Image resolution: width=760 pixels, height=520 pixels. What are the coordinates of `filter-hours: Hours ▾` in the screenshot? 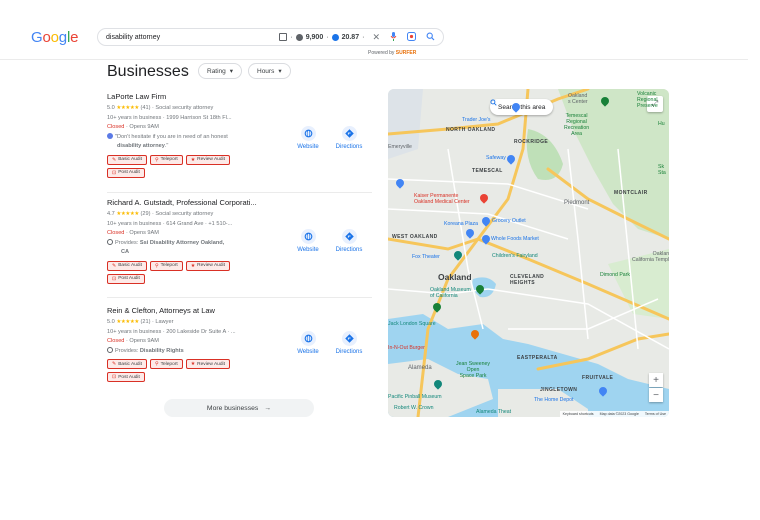 It's located at (269, 71).